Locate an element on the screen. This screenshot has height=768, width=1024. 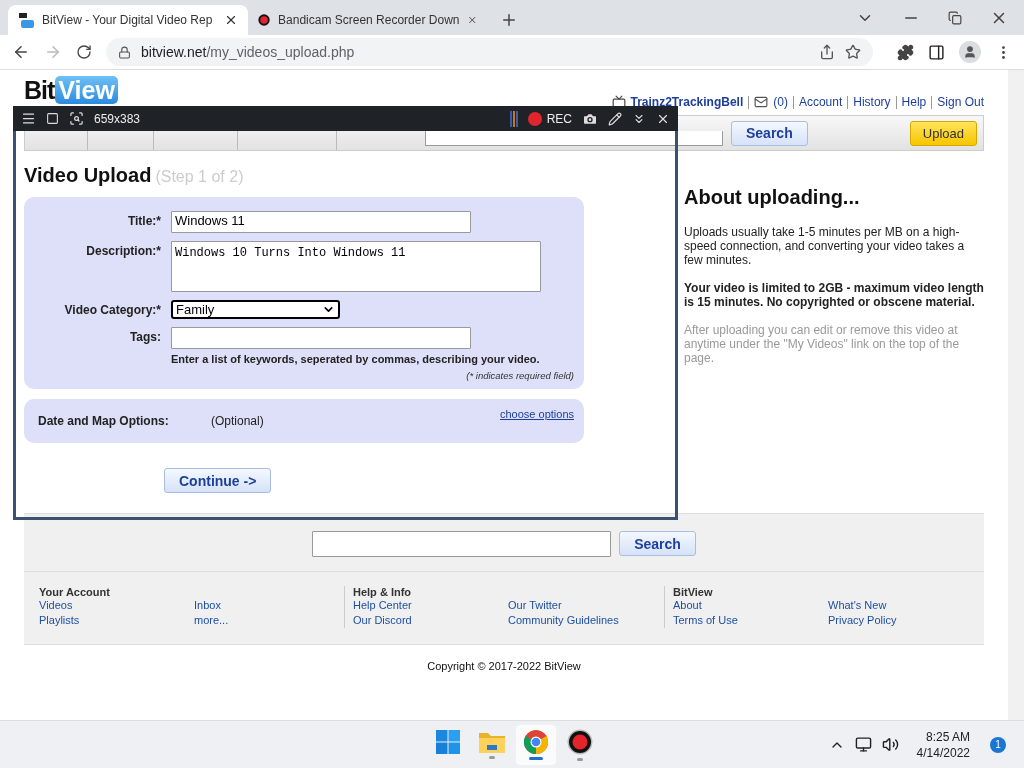
inbox-count: (0) is located at coordinates (780, 102).